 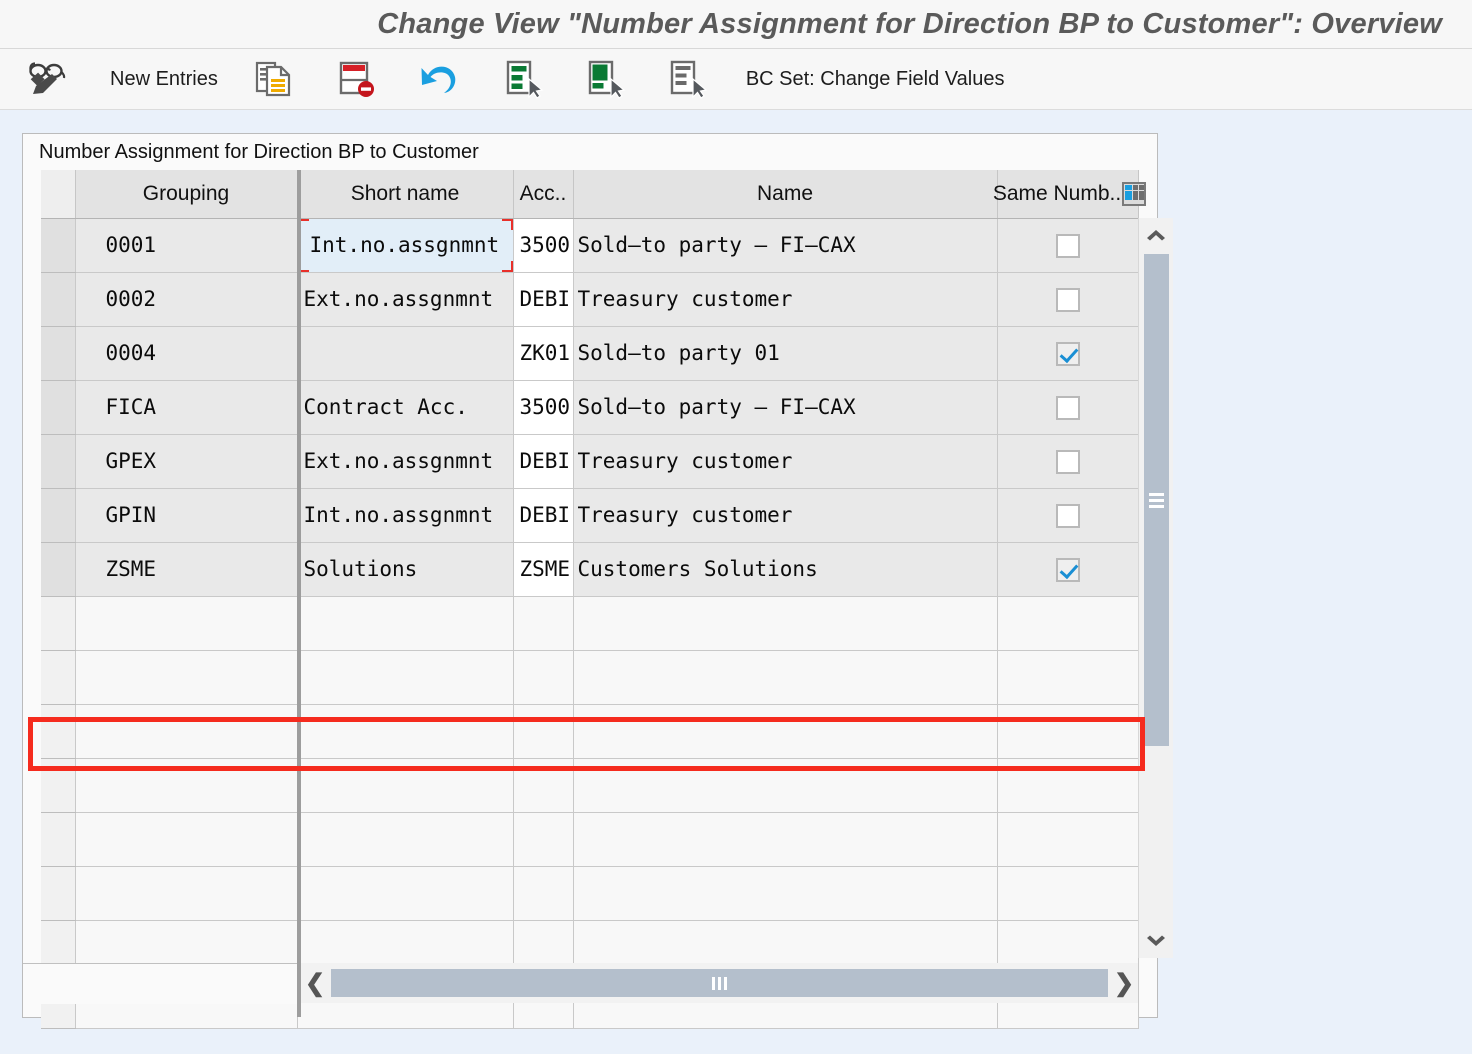 I want to click on table-settings-icon, so click(x=1134, y=193).